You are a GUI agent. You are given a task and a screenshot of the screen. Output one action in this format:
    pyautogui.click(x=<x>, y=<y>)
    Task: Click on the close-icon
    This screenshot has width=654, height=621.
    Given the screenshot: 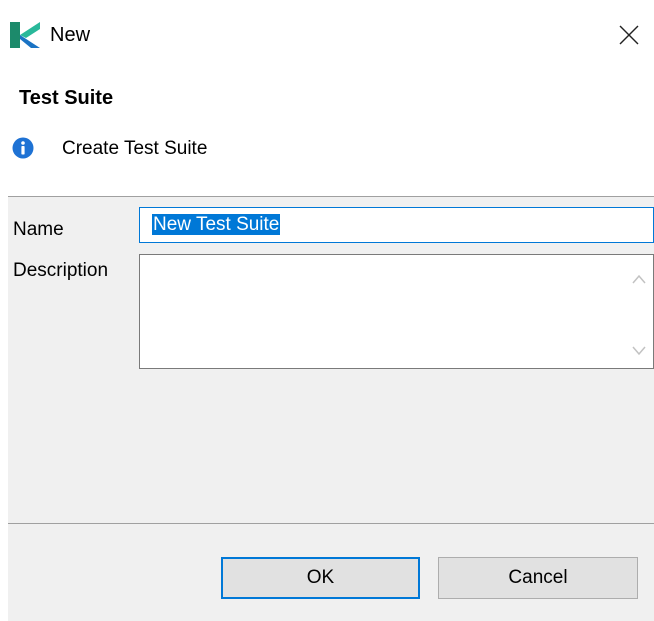 What is the action you would take?
    pyautogui.click(x=629, y=35)
    